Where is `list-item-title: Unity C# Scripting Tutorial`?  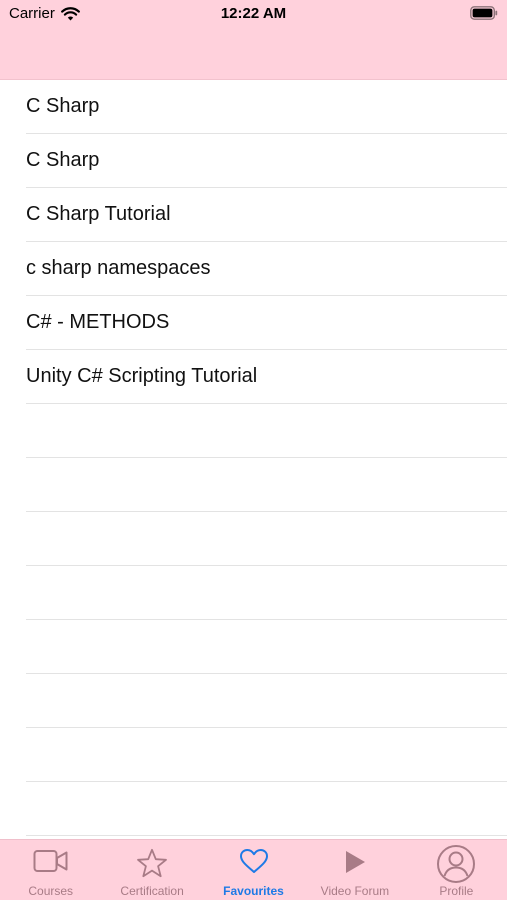
list-item-title: Unity C# Scripting Tutorial is located at coordinates (142, 376).